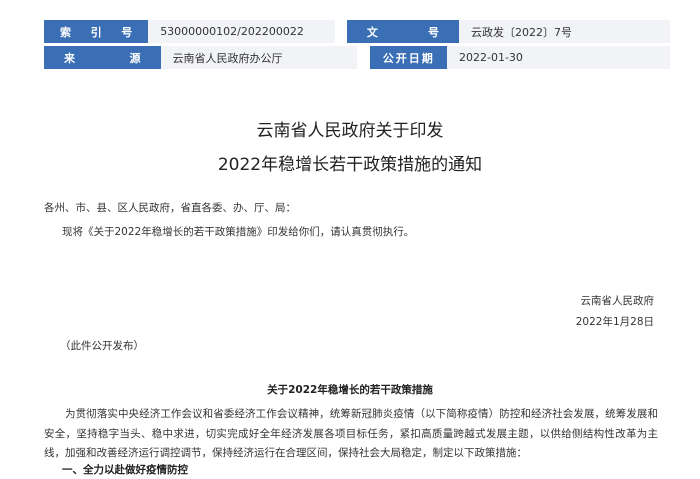 The image size is (700, 479). I want to click on source-value: 云南省人民政府办公厅, so click(259, 57).